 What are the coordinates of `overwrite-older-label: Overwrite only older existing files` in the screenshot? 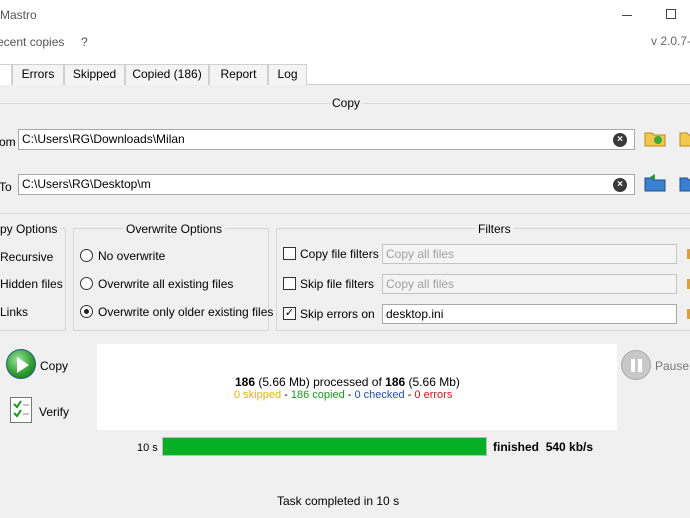 It's located at (185, 312).